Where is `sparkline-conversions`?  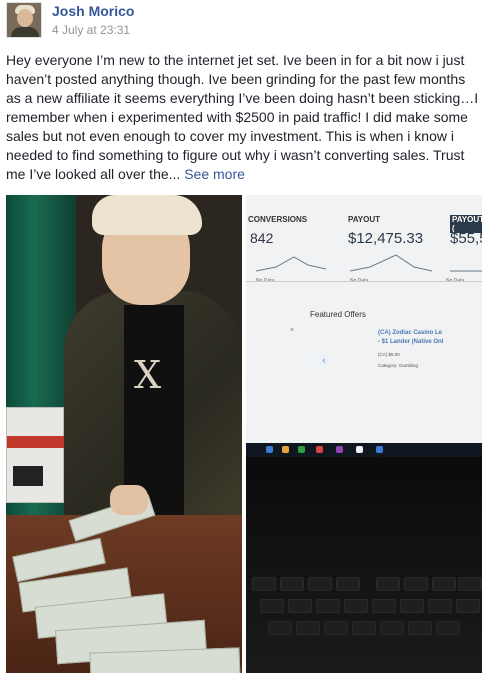 sparkline-conversions is located at coordinates (291, 264).